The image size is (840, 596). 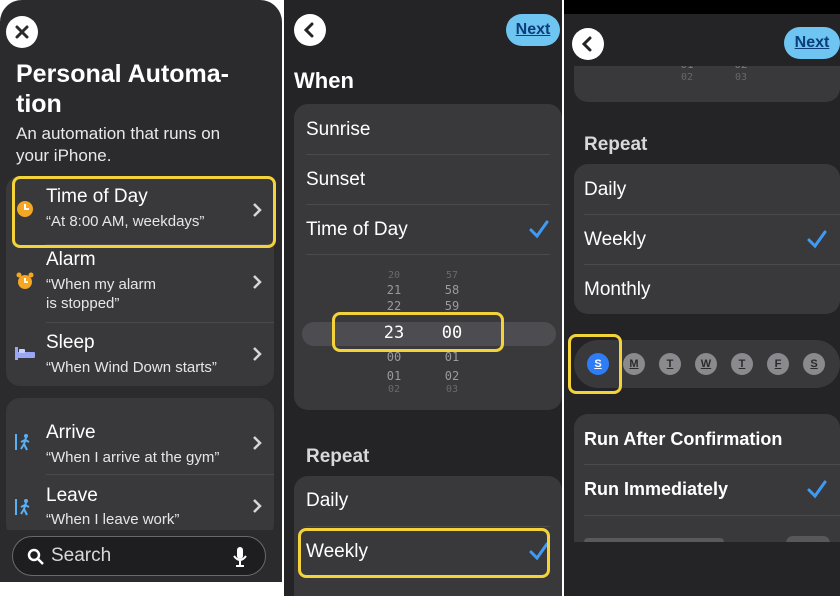 What do you see at coordinates (814, 364) in the screenshot?
I see `weekday-saturday: S` at bounding box center [814, 364].